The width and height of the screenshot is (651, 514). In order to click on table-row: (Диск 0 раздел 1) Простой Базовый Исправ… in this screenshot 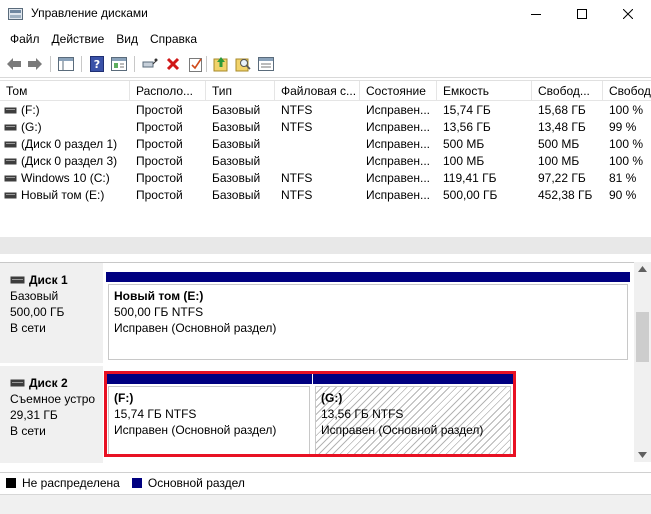, I will do `click(325, 144)`.